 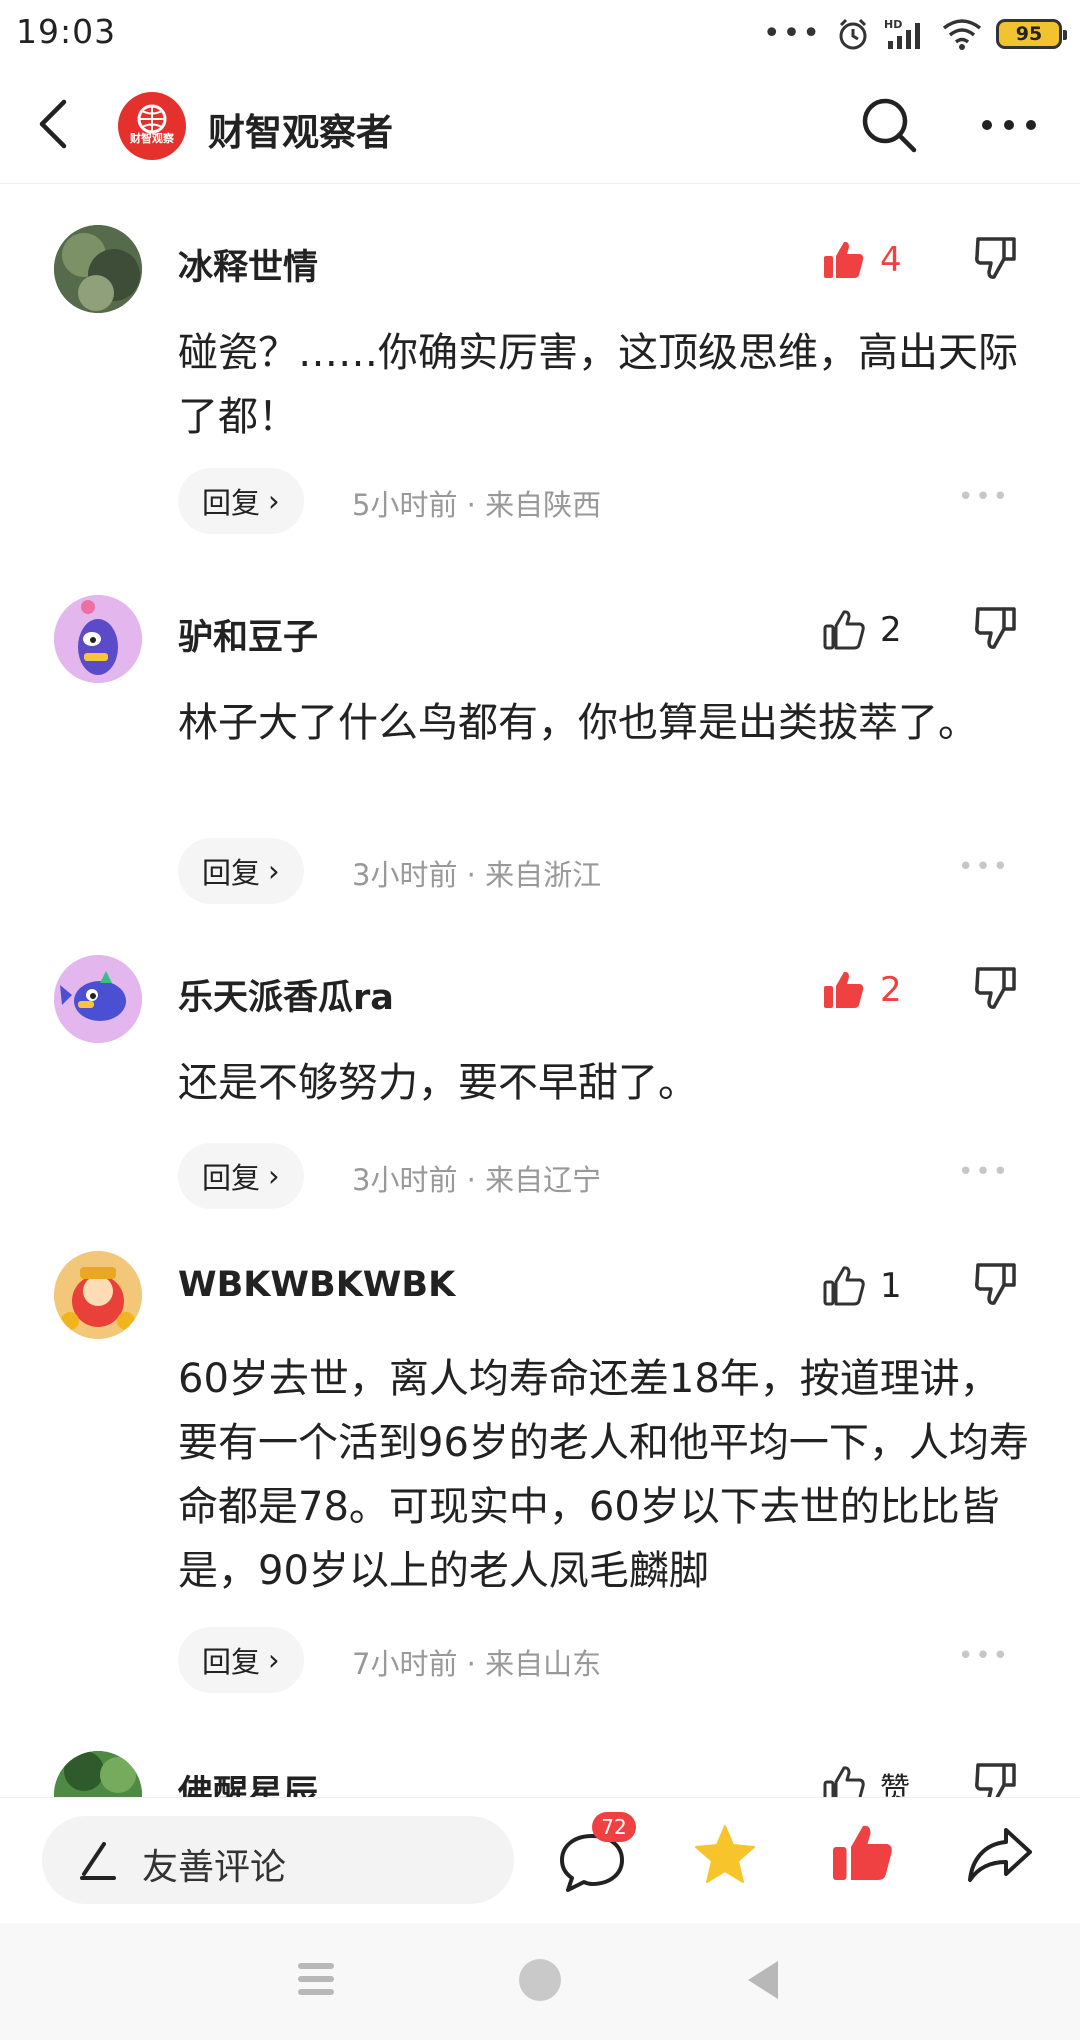 I want to click on home-icon, so click(x=540, y=1980).